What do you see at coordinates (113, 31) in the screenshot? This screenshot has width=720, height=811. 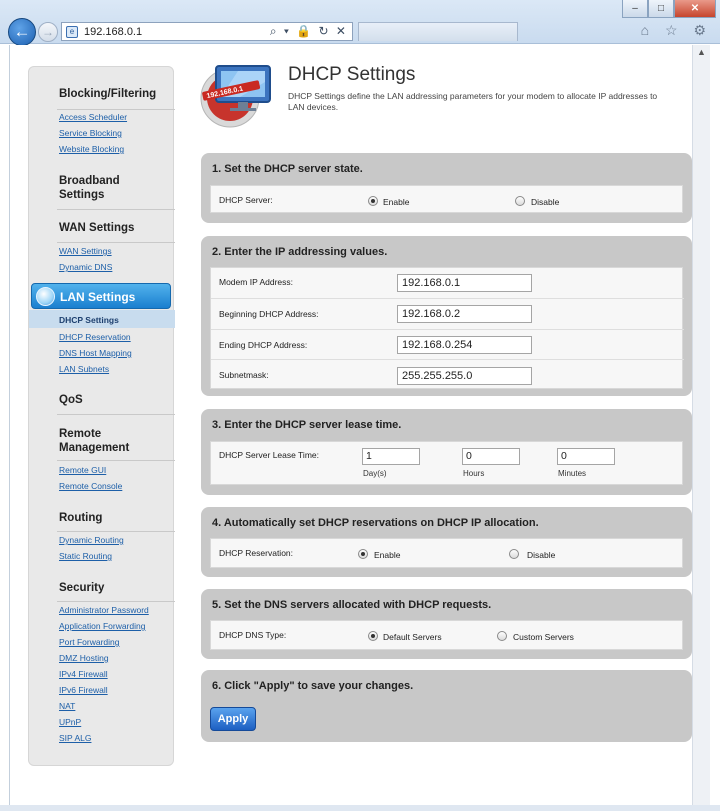 I see `address-text: 192.168.0.1` at bounding box center [113, 31].